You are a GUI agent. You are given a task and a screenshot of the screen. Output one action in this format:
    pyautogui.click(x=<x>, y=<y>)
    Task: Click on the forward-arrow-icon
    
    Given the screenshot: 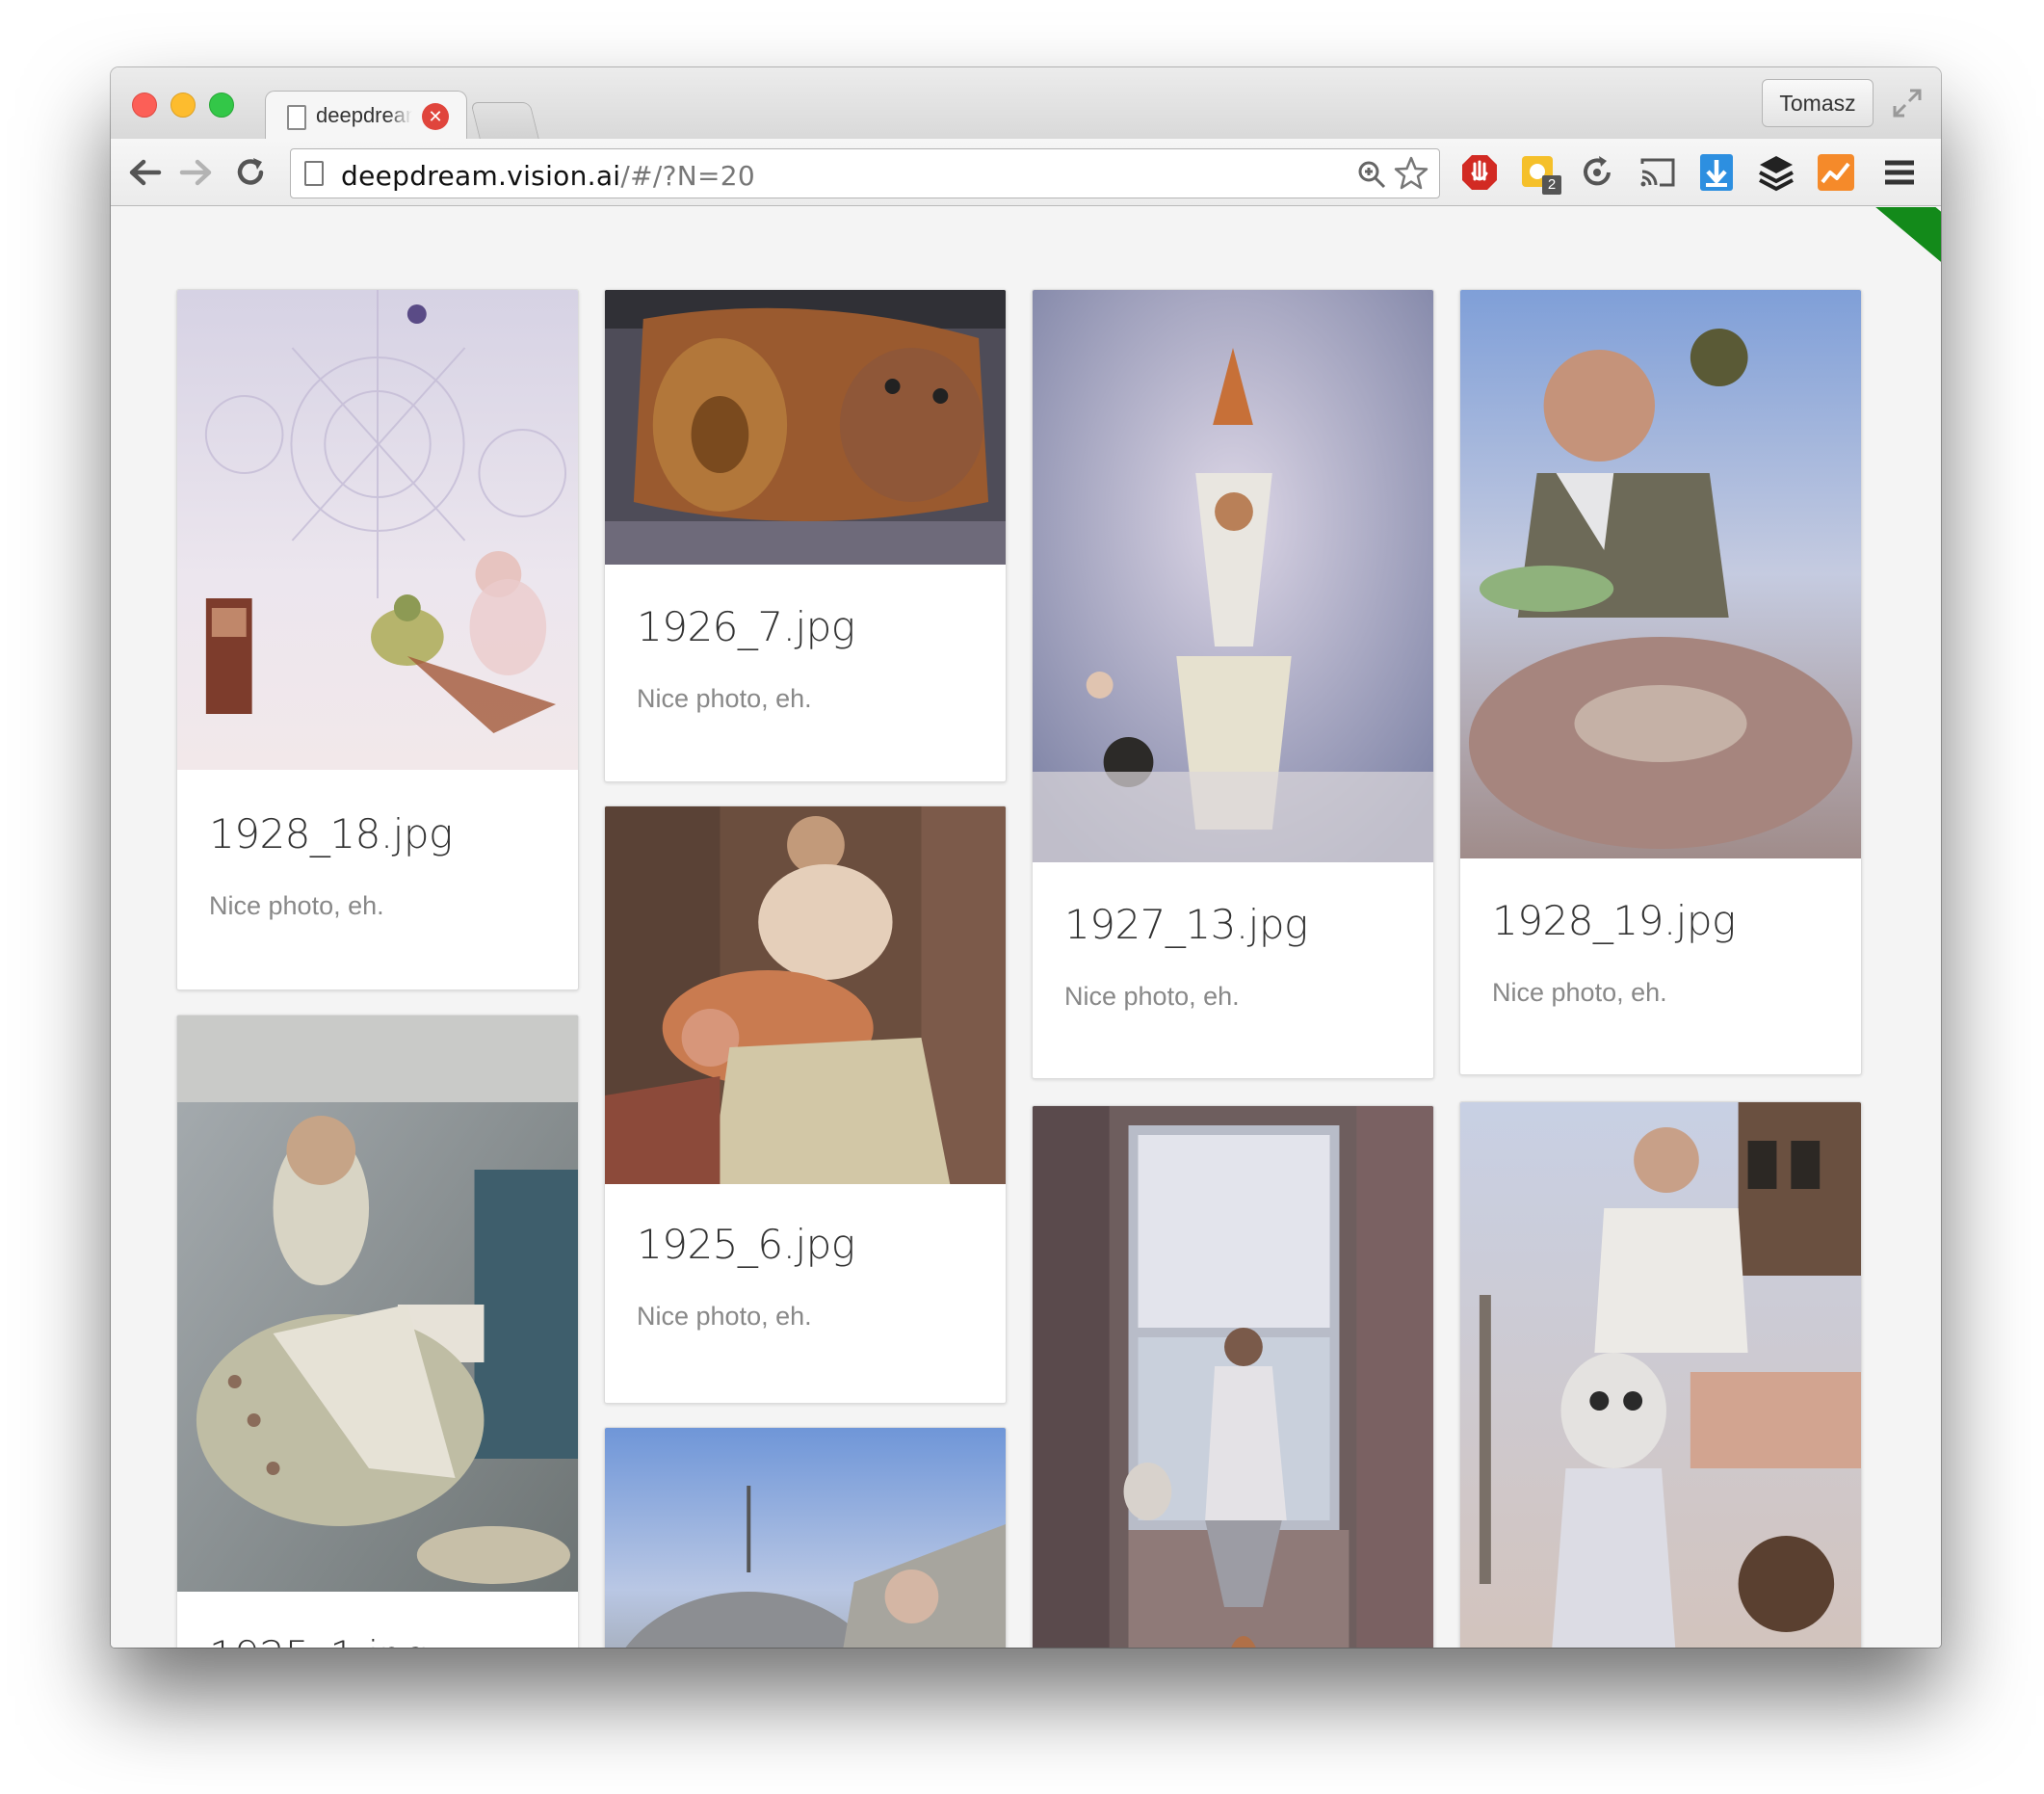 What is the action you would take?
    pyautogui.click(x=196, y=172)
    